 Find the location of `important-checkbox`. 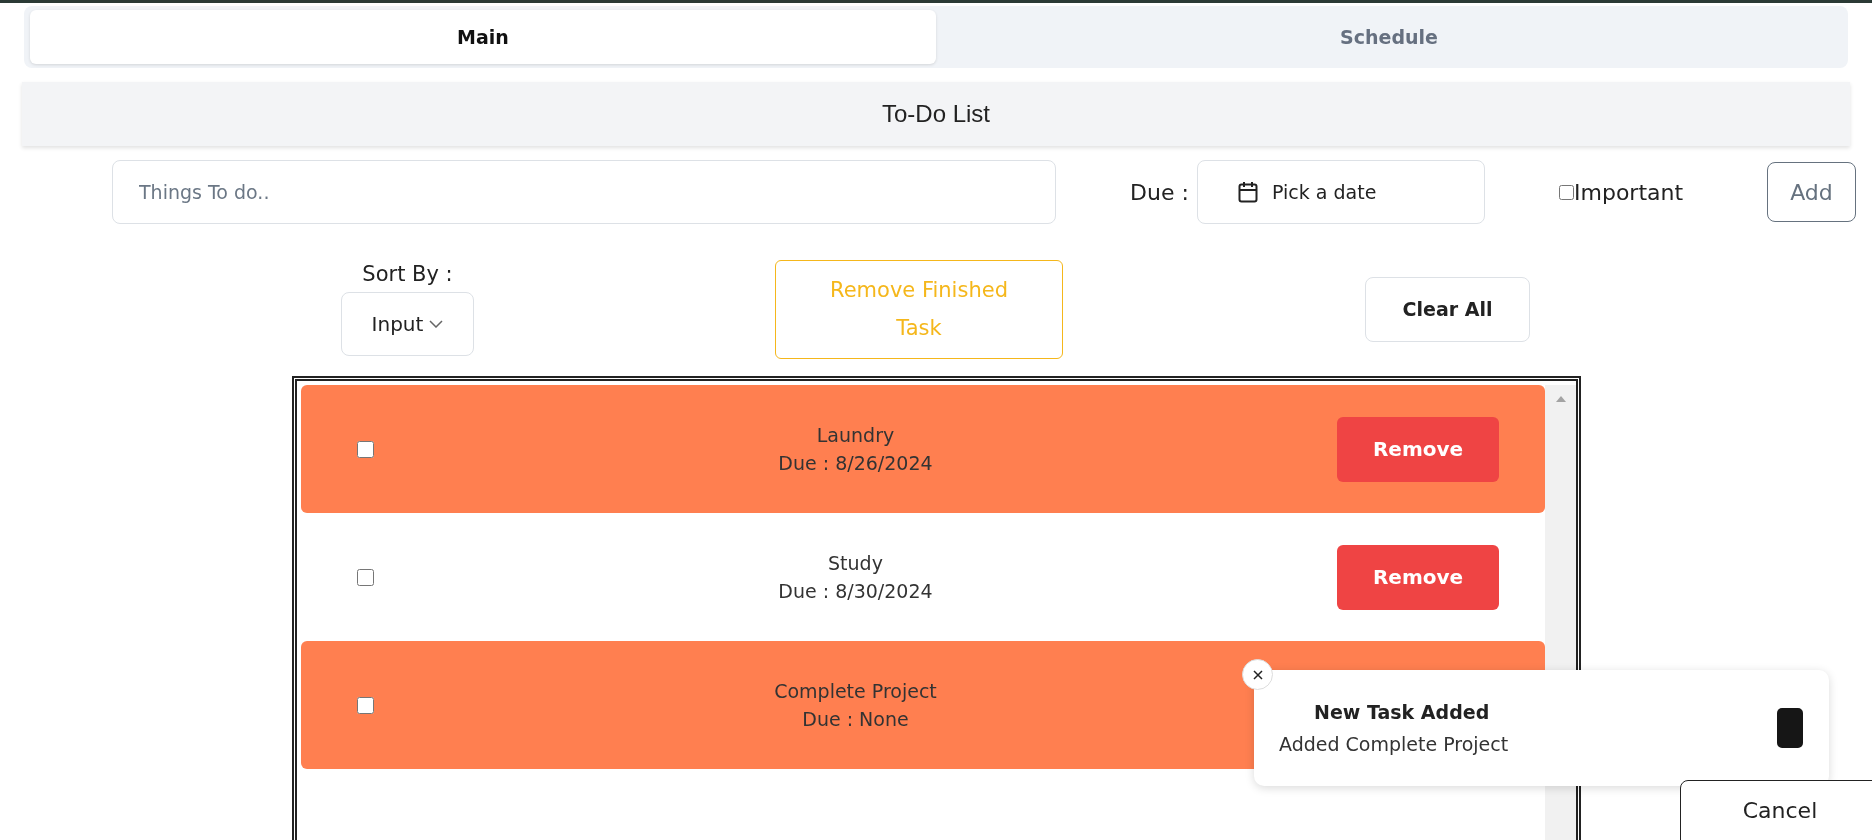

important-checkbox is located at coordinates (1566, 192).